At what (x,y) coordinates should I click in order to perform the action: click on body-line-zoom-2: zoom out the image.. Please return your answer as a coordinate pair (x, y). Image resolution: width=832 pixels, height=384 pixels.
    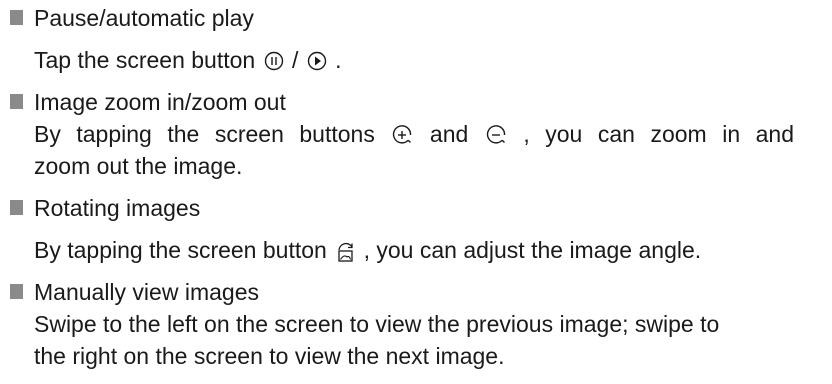
    Looking at the image, I should click on (138, 166).